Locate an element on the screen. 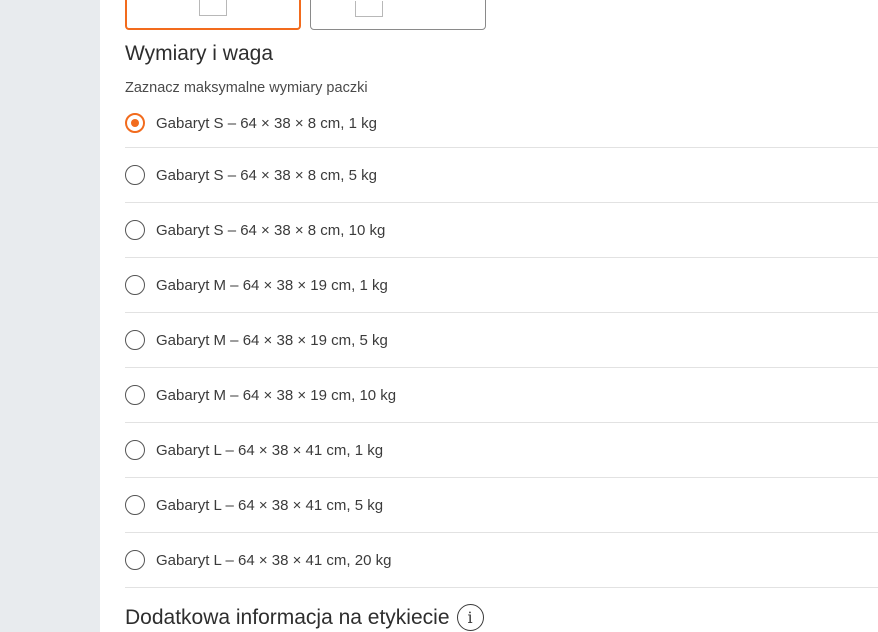 Image resolution: width=878 pixels, height=632 pixels. dimensions-subtitle: Zaznacz maksymalne wymiary paczki is located at coordinates (246, 88).